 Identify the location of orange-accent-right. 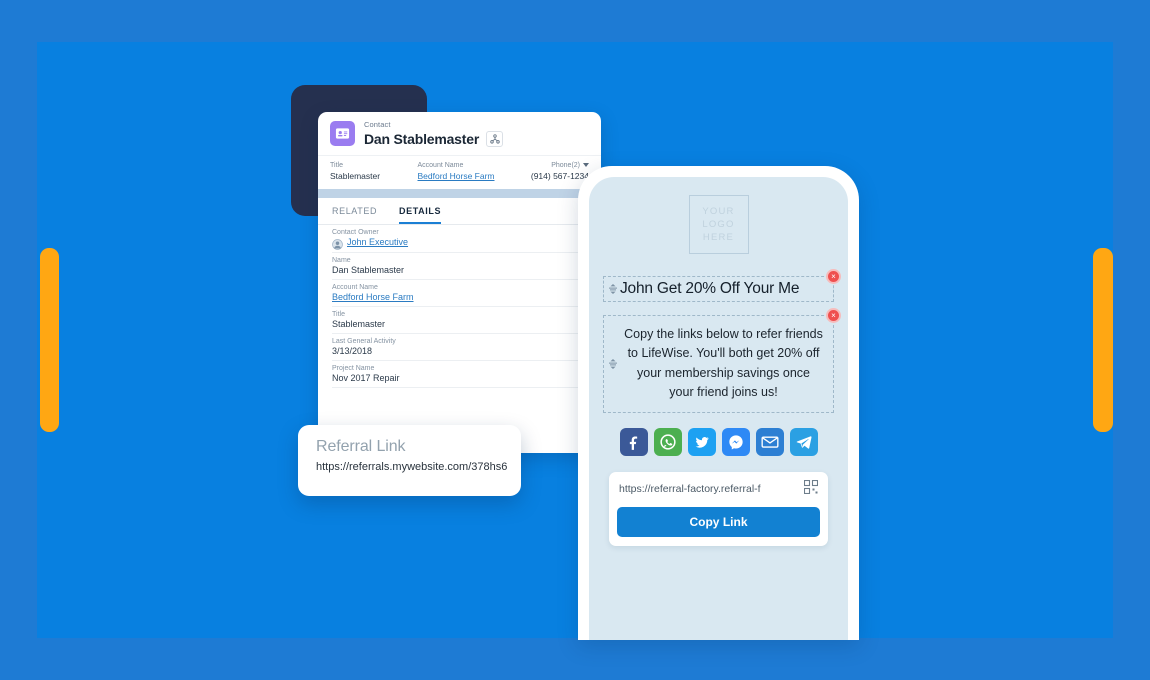
(1103, 340).